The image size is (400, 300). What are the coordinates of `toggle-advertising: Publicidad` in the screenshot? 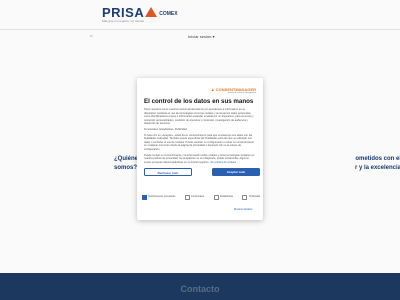 It's located at (251, 197).